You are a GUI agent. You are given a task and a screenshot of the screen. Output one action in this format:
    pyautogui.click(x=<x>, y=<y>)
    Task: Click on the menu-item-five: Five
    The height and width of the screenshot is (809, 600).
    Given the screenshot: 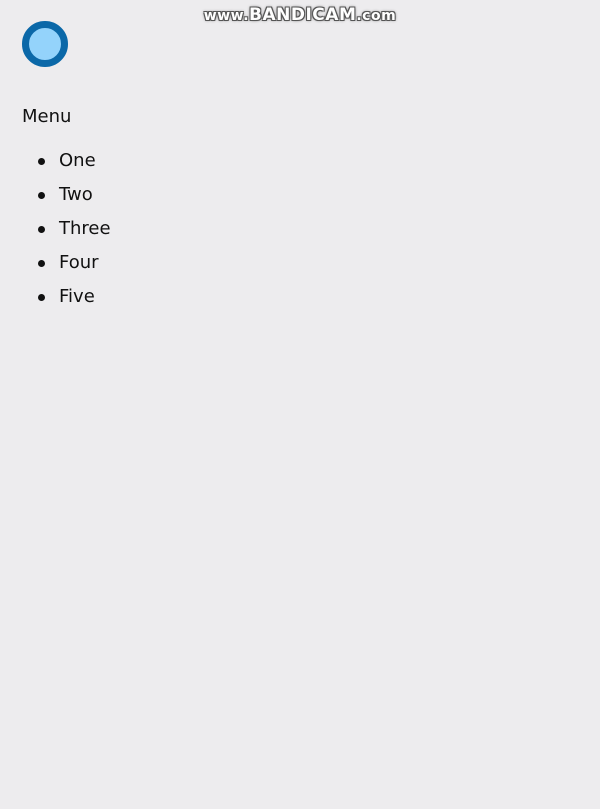 What is the action you would take?
    pyautogui.click(x=66, y=300)
    